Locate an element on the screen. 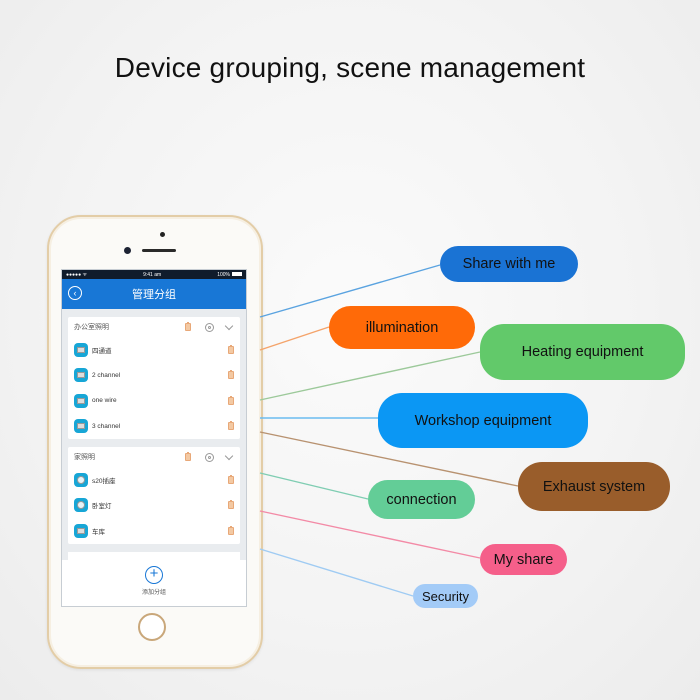 The image size is (700, 700). category-pill-heating-equipment: Heating equipment is located at coordinates (582, 352).